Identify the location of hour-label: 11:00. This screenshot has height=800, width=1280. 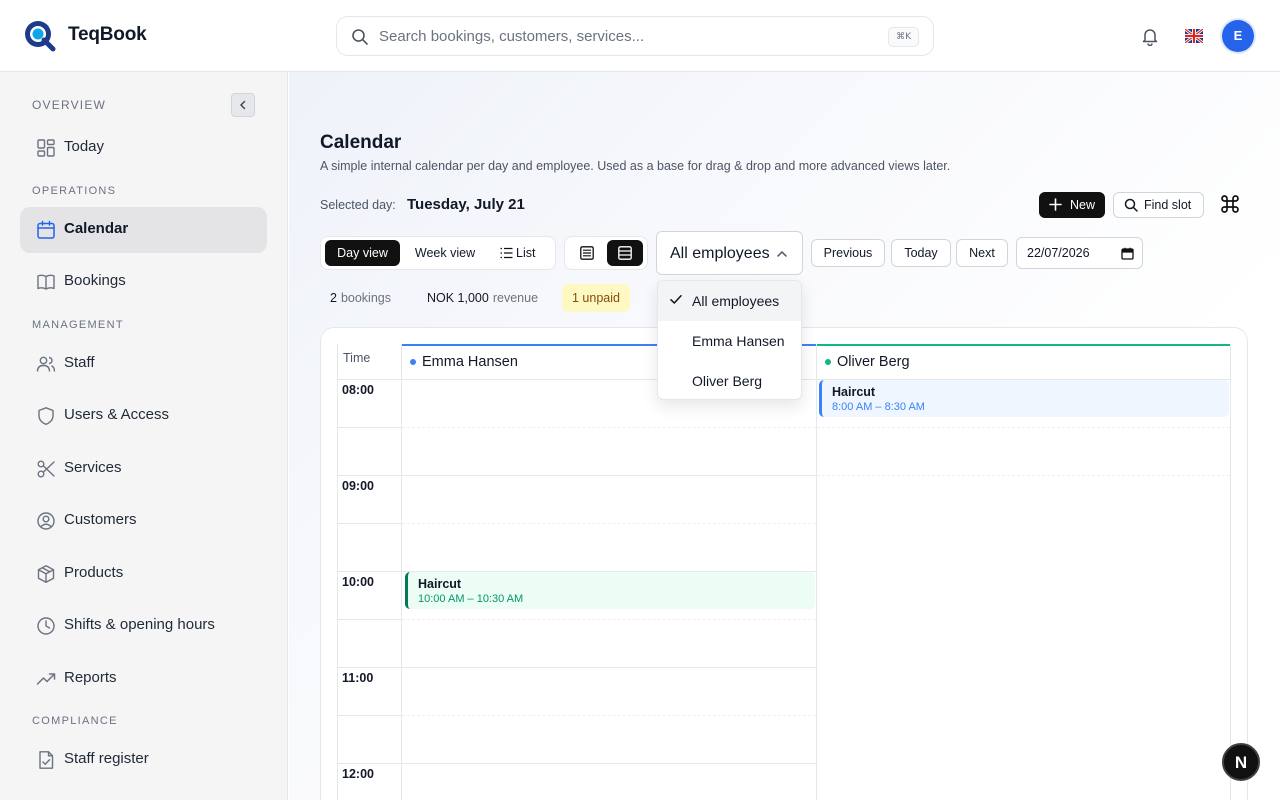
(358, 678).